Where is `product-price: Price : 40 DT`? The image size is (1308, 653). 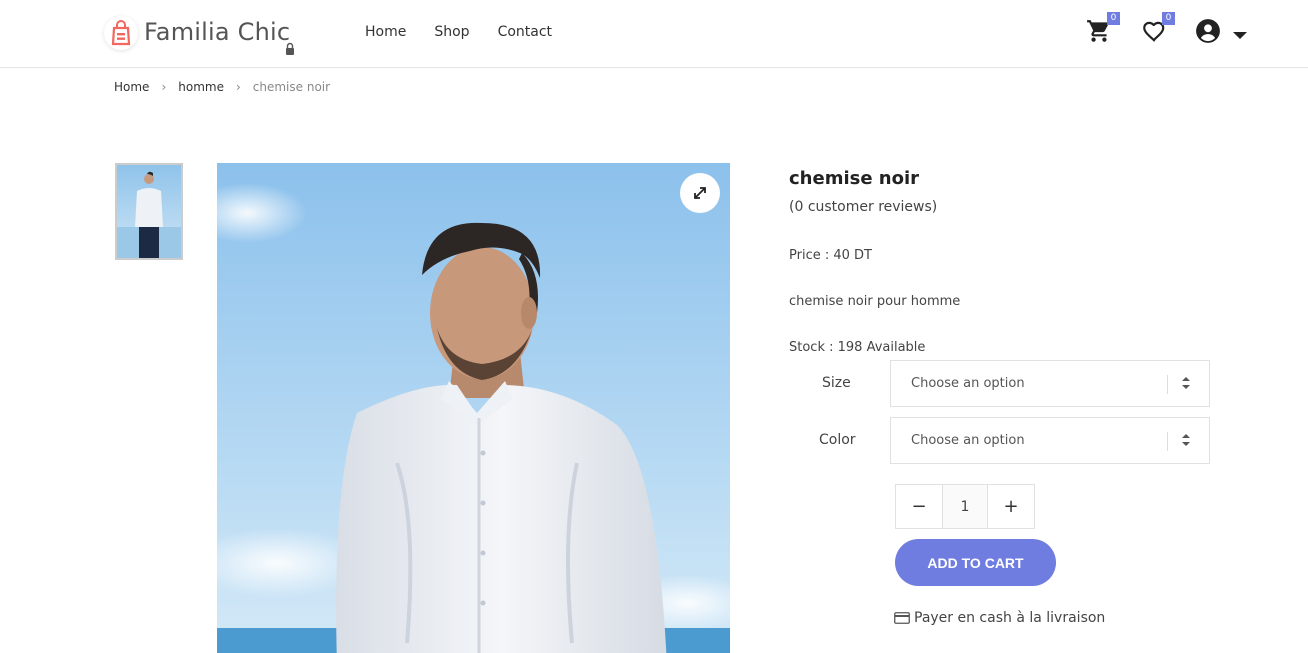 product-price: Price : 40 DT is located at coordinates (830, 255).